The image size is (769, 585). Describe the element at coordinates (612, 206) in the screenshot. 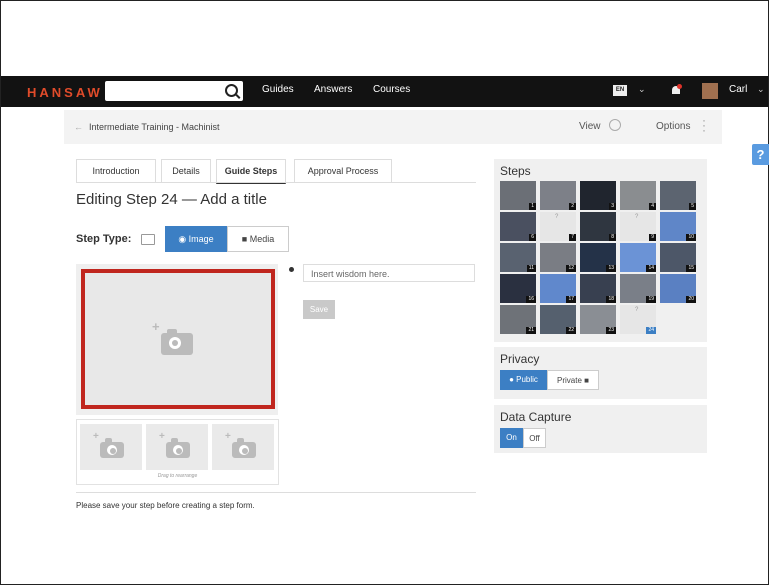

I see `step-number: 3` at that location.